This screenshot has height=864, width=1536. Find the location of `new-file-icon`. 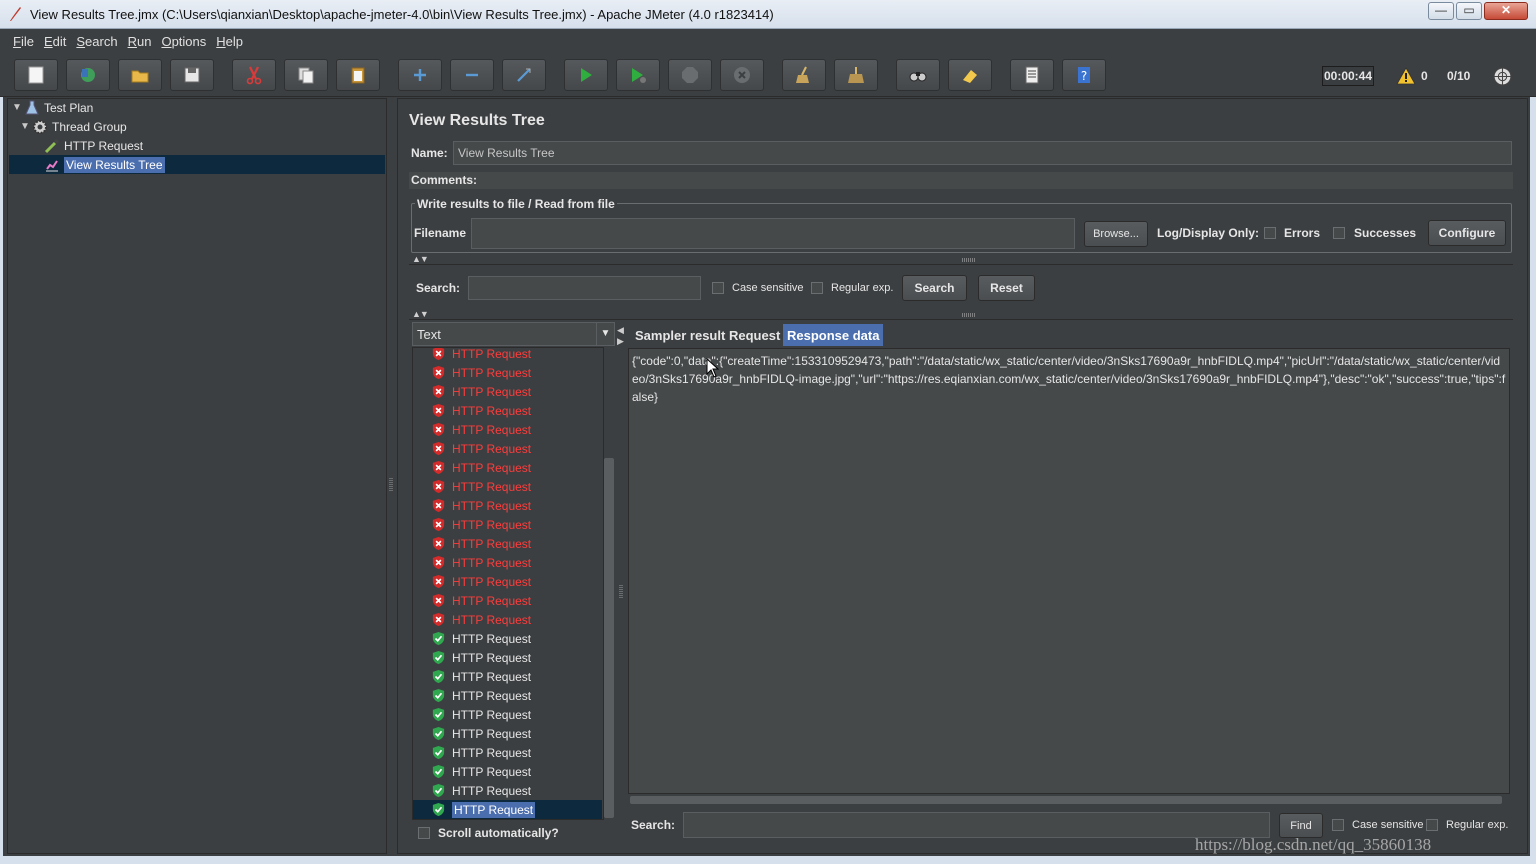

new-file-icon is located at coordinates (36, 75).